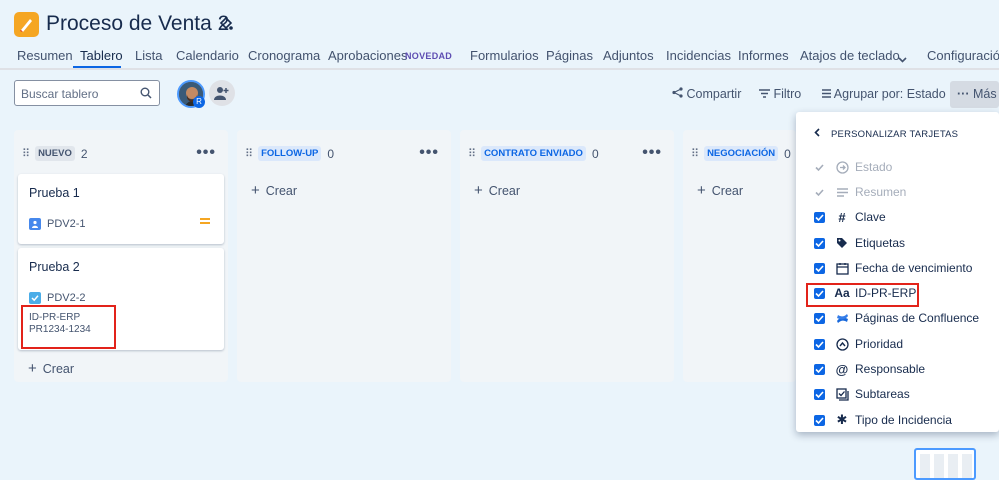 The image size is (999, 480). I want to click on option-subtareas: Subtareas, so click(862, 394).